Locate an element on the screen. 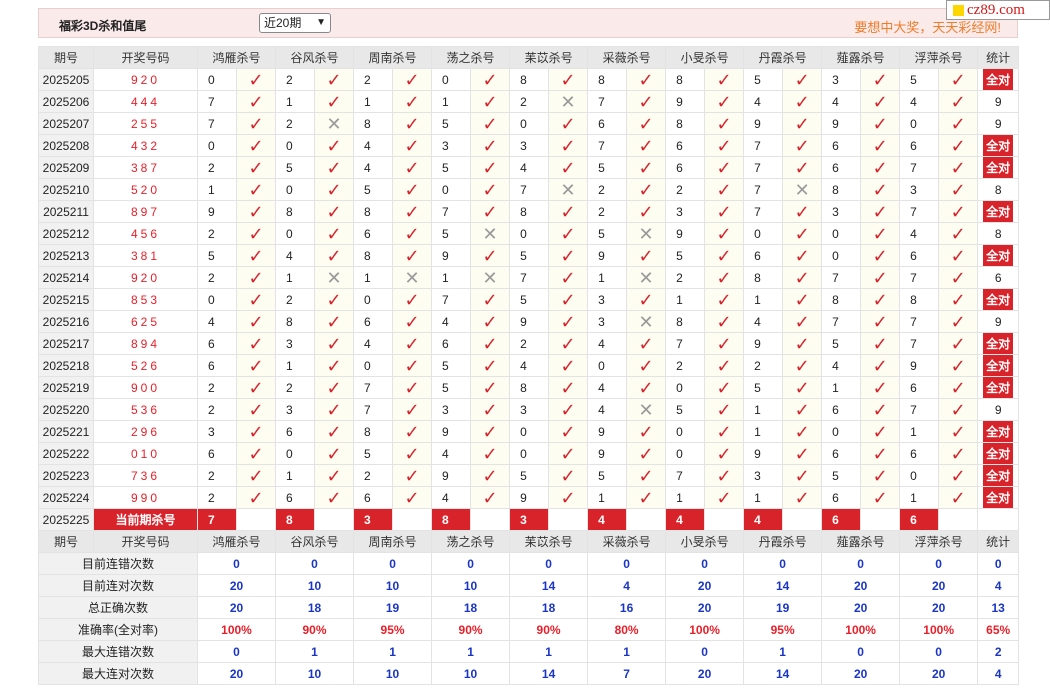  stat-cell: 8 is located at coordinates (998, 233).